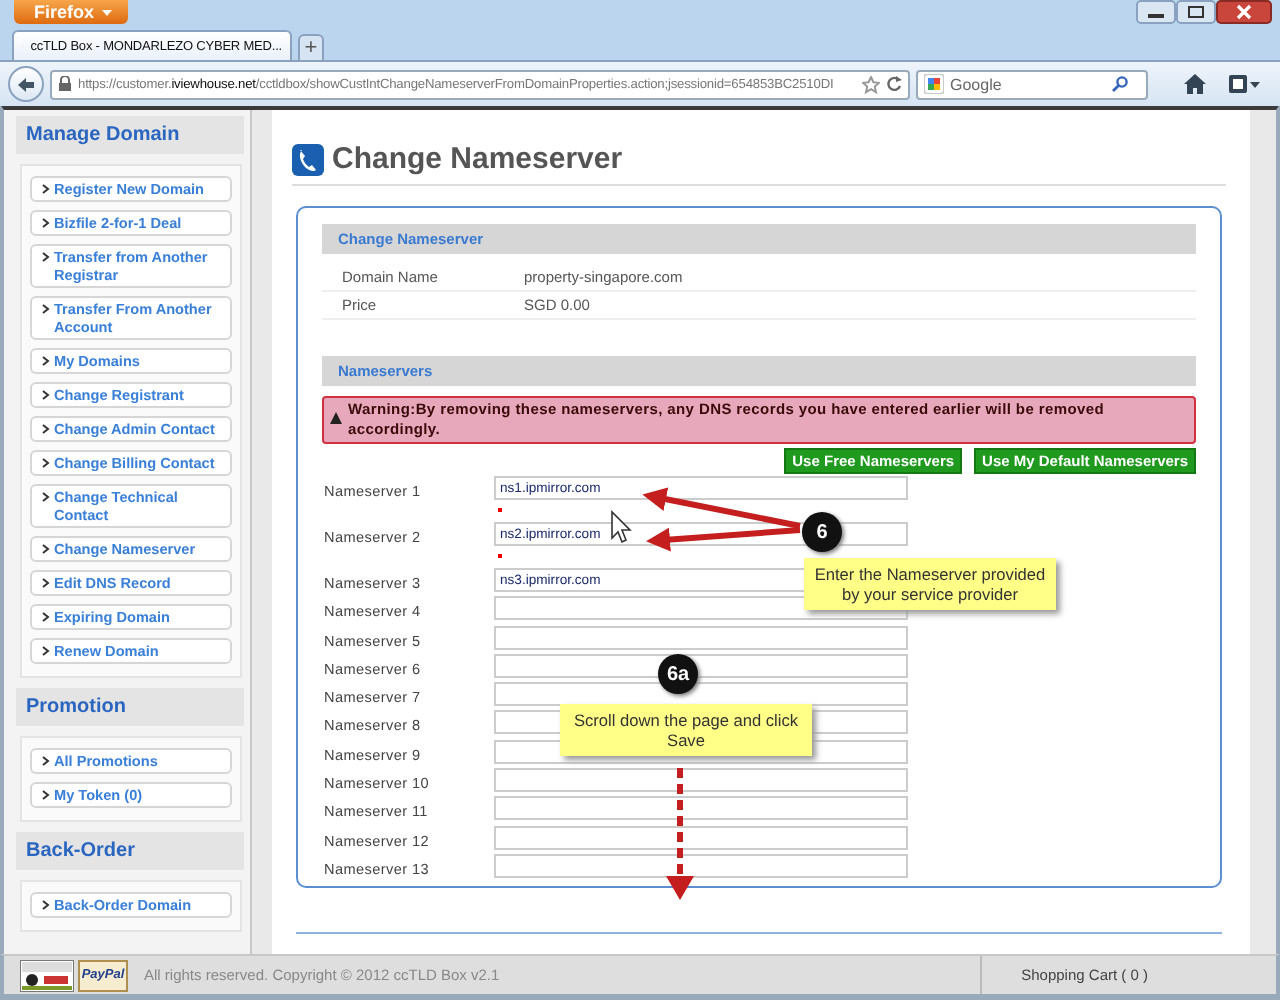  I want to click on section-heading: Promotion, so click(130, 707).